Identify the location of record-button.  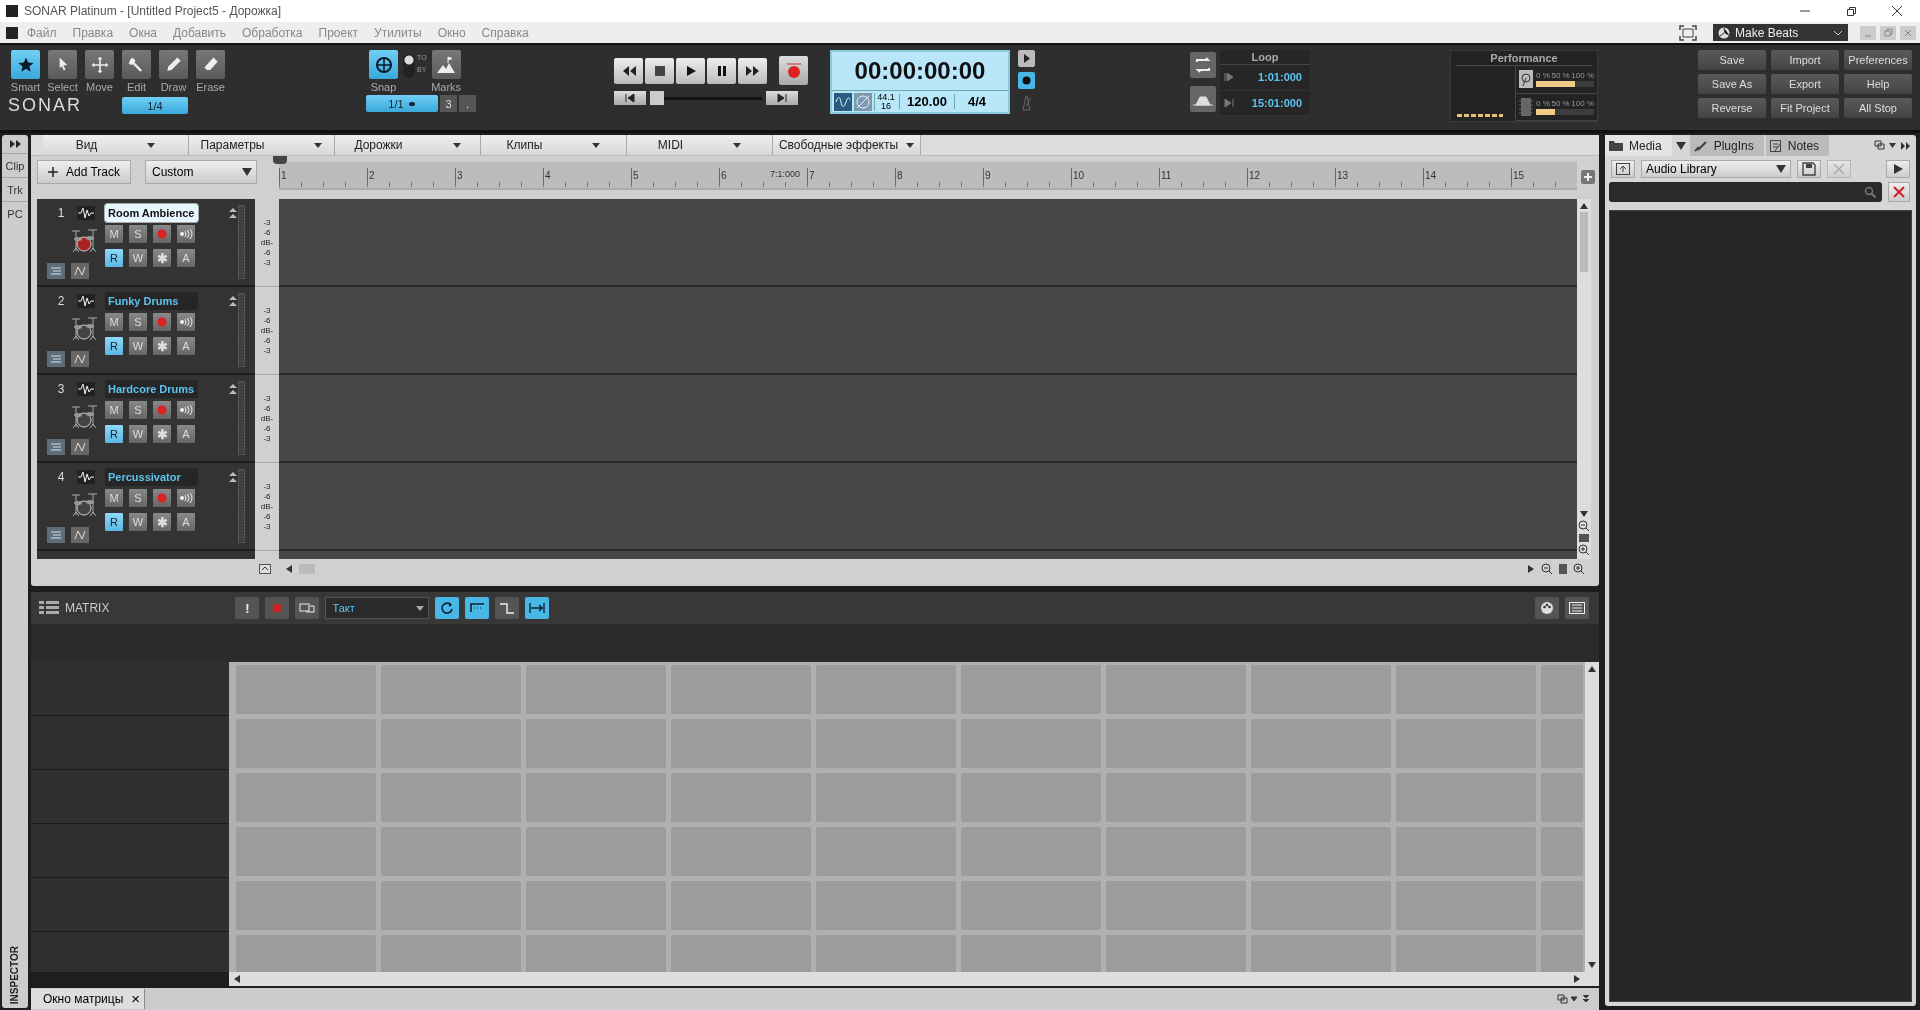
(793, 70).